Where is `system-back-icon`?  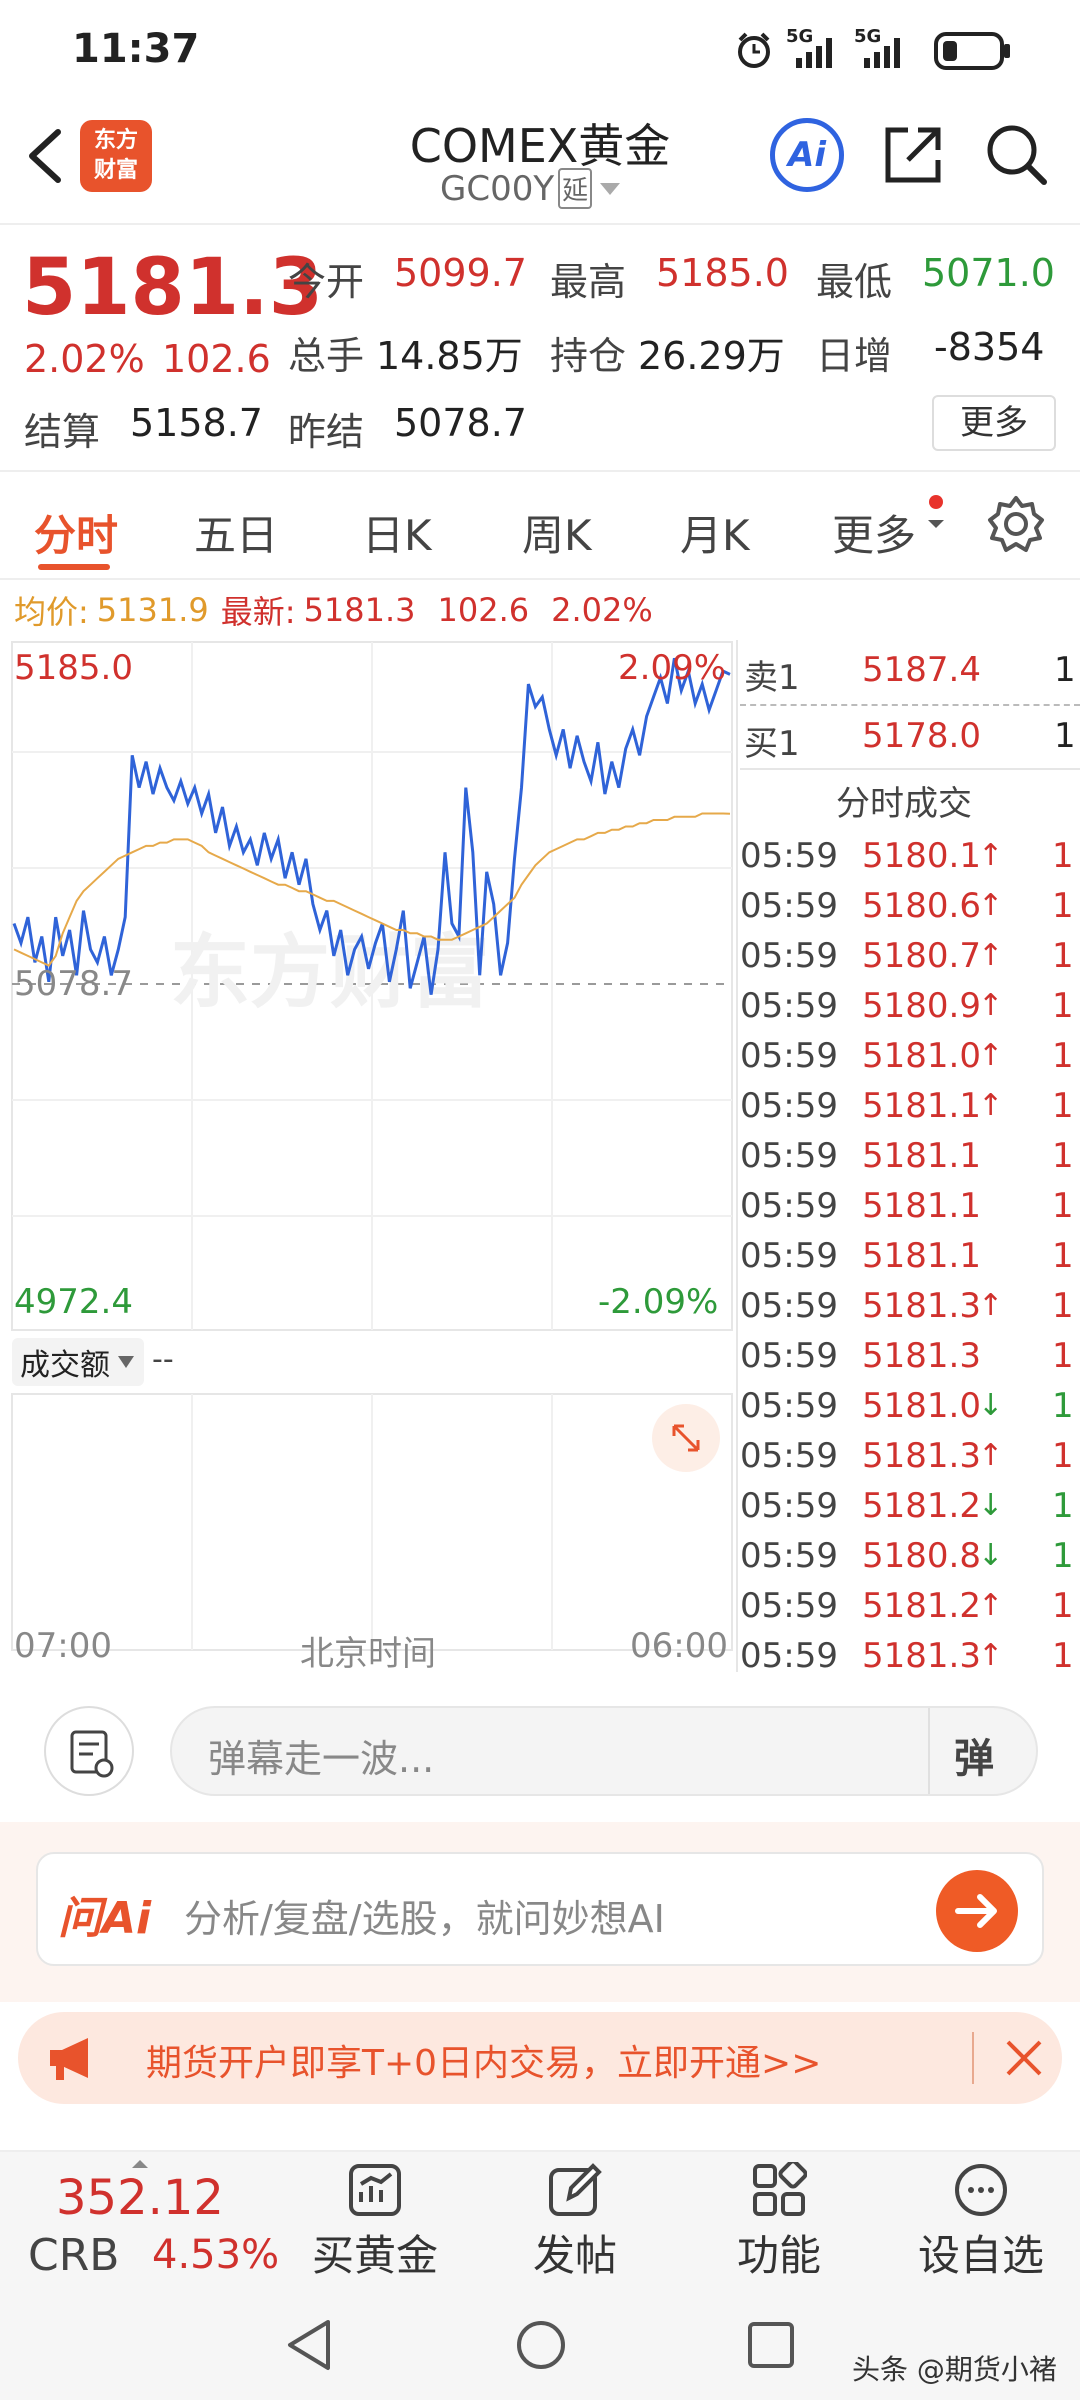 system-back-icon is located at coordinates (309, 2345).